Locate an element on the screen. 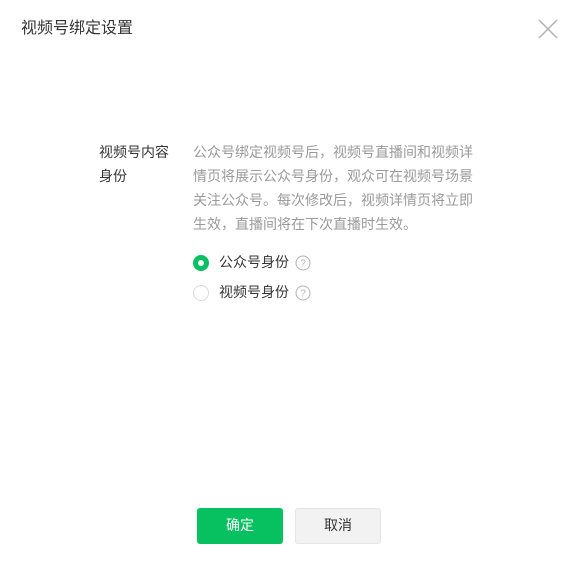 The image size is (578, 561). radio-unchecked-icon is located at coordinates (201, 293).